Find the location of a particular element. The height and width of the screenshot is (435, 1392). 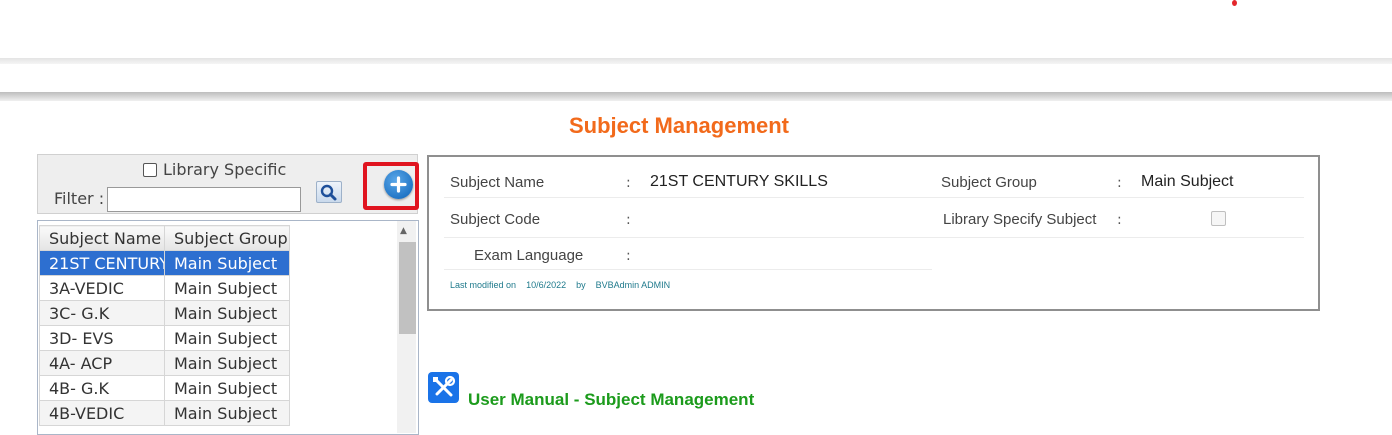

library-specific-checkbox is located at coordinates (150, 169).